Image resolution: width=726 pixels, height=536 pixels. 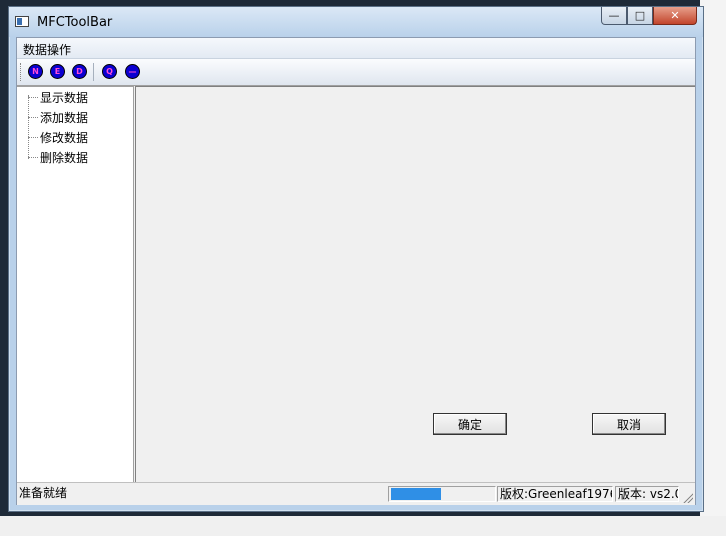 I want to click on n-icon: N, so click(x=35, y=71).